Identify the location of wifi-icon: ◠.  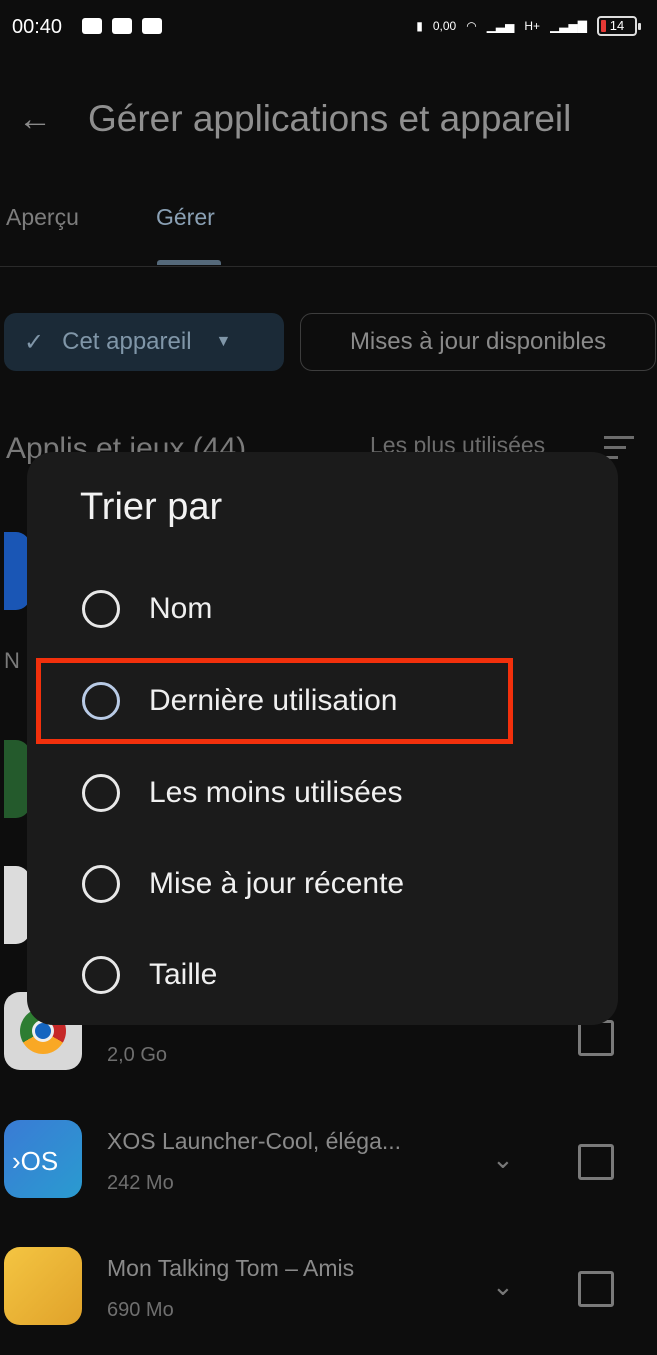
(471, 26).